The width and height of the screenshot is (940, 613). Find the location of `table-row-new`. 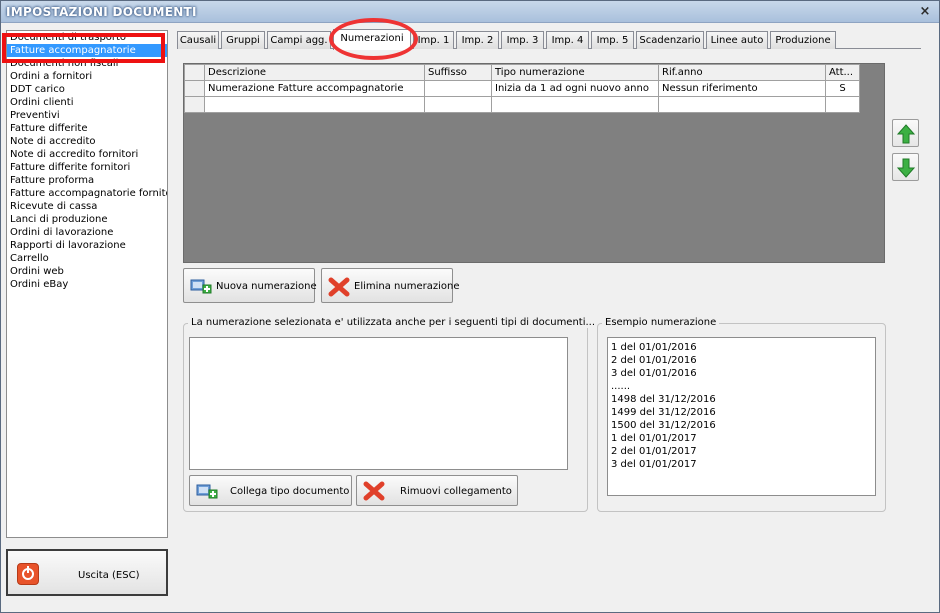

table-row-new is located at coordinates (522, 104).